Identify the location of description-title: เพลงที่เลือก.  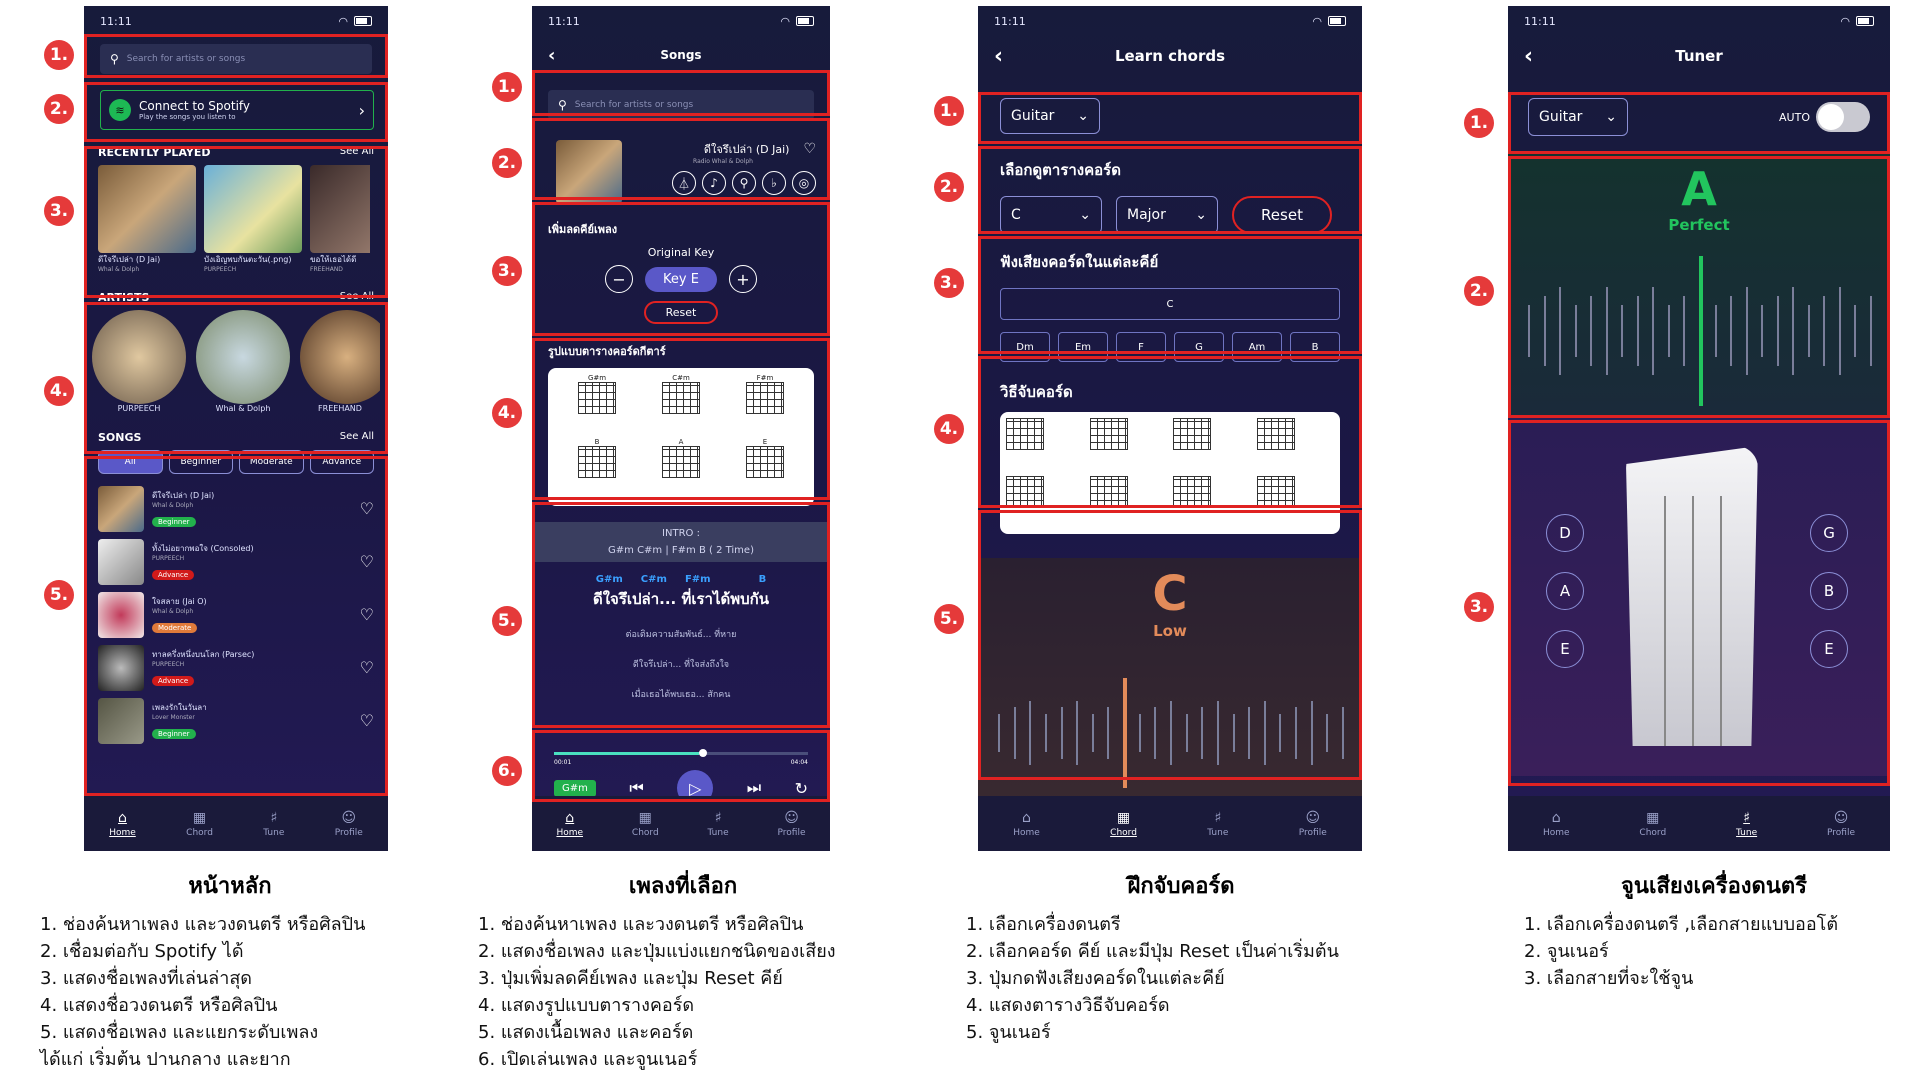
(683, 886).